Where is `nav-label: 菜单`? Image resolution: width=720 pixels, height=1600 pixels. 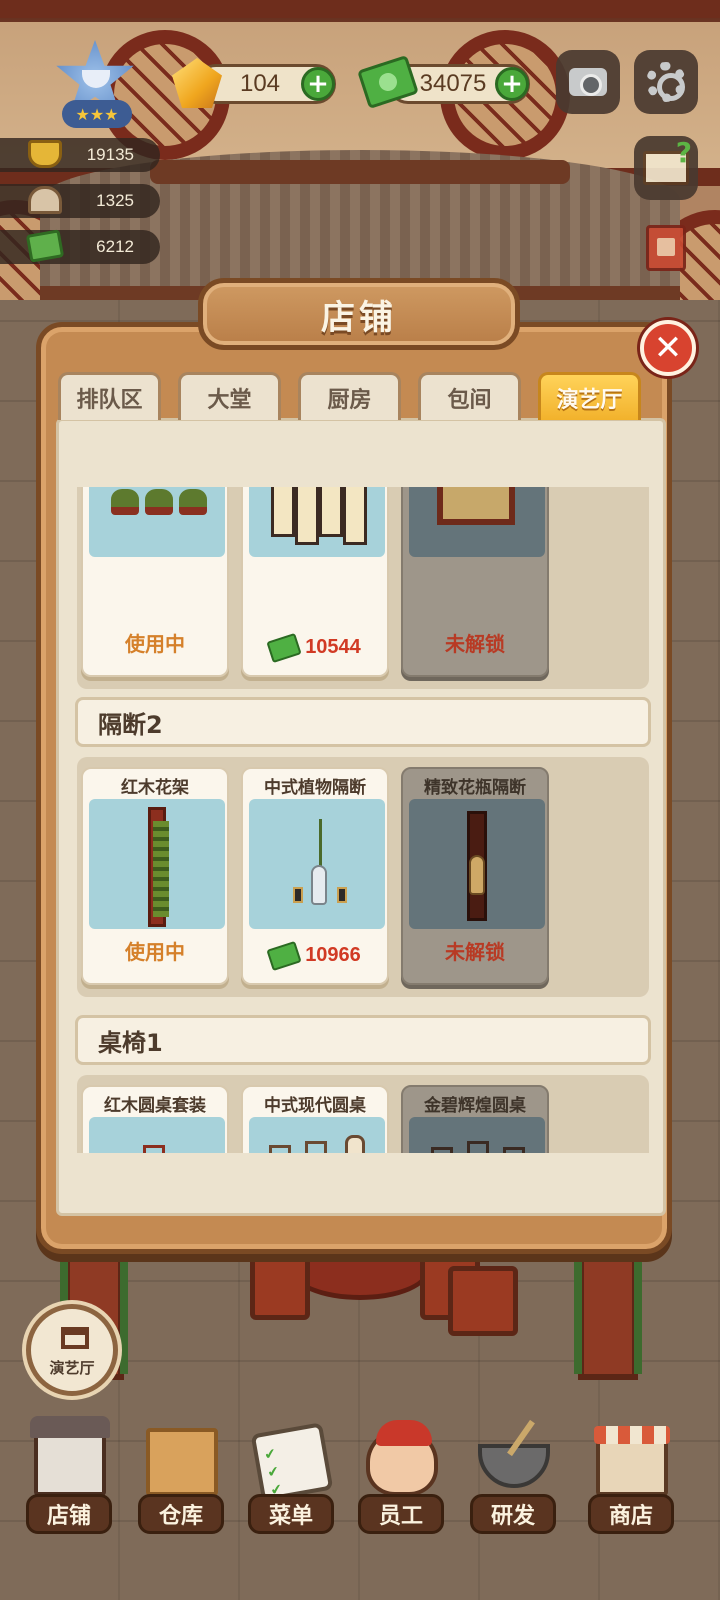 nav-label: 菜单 is located at coordinates (291, 1514).